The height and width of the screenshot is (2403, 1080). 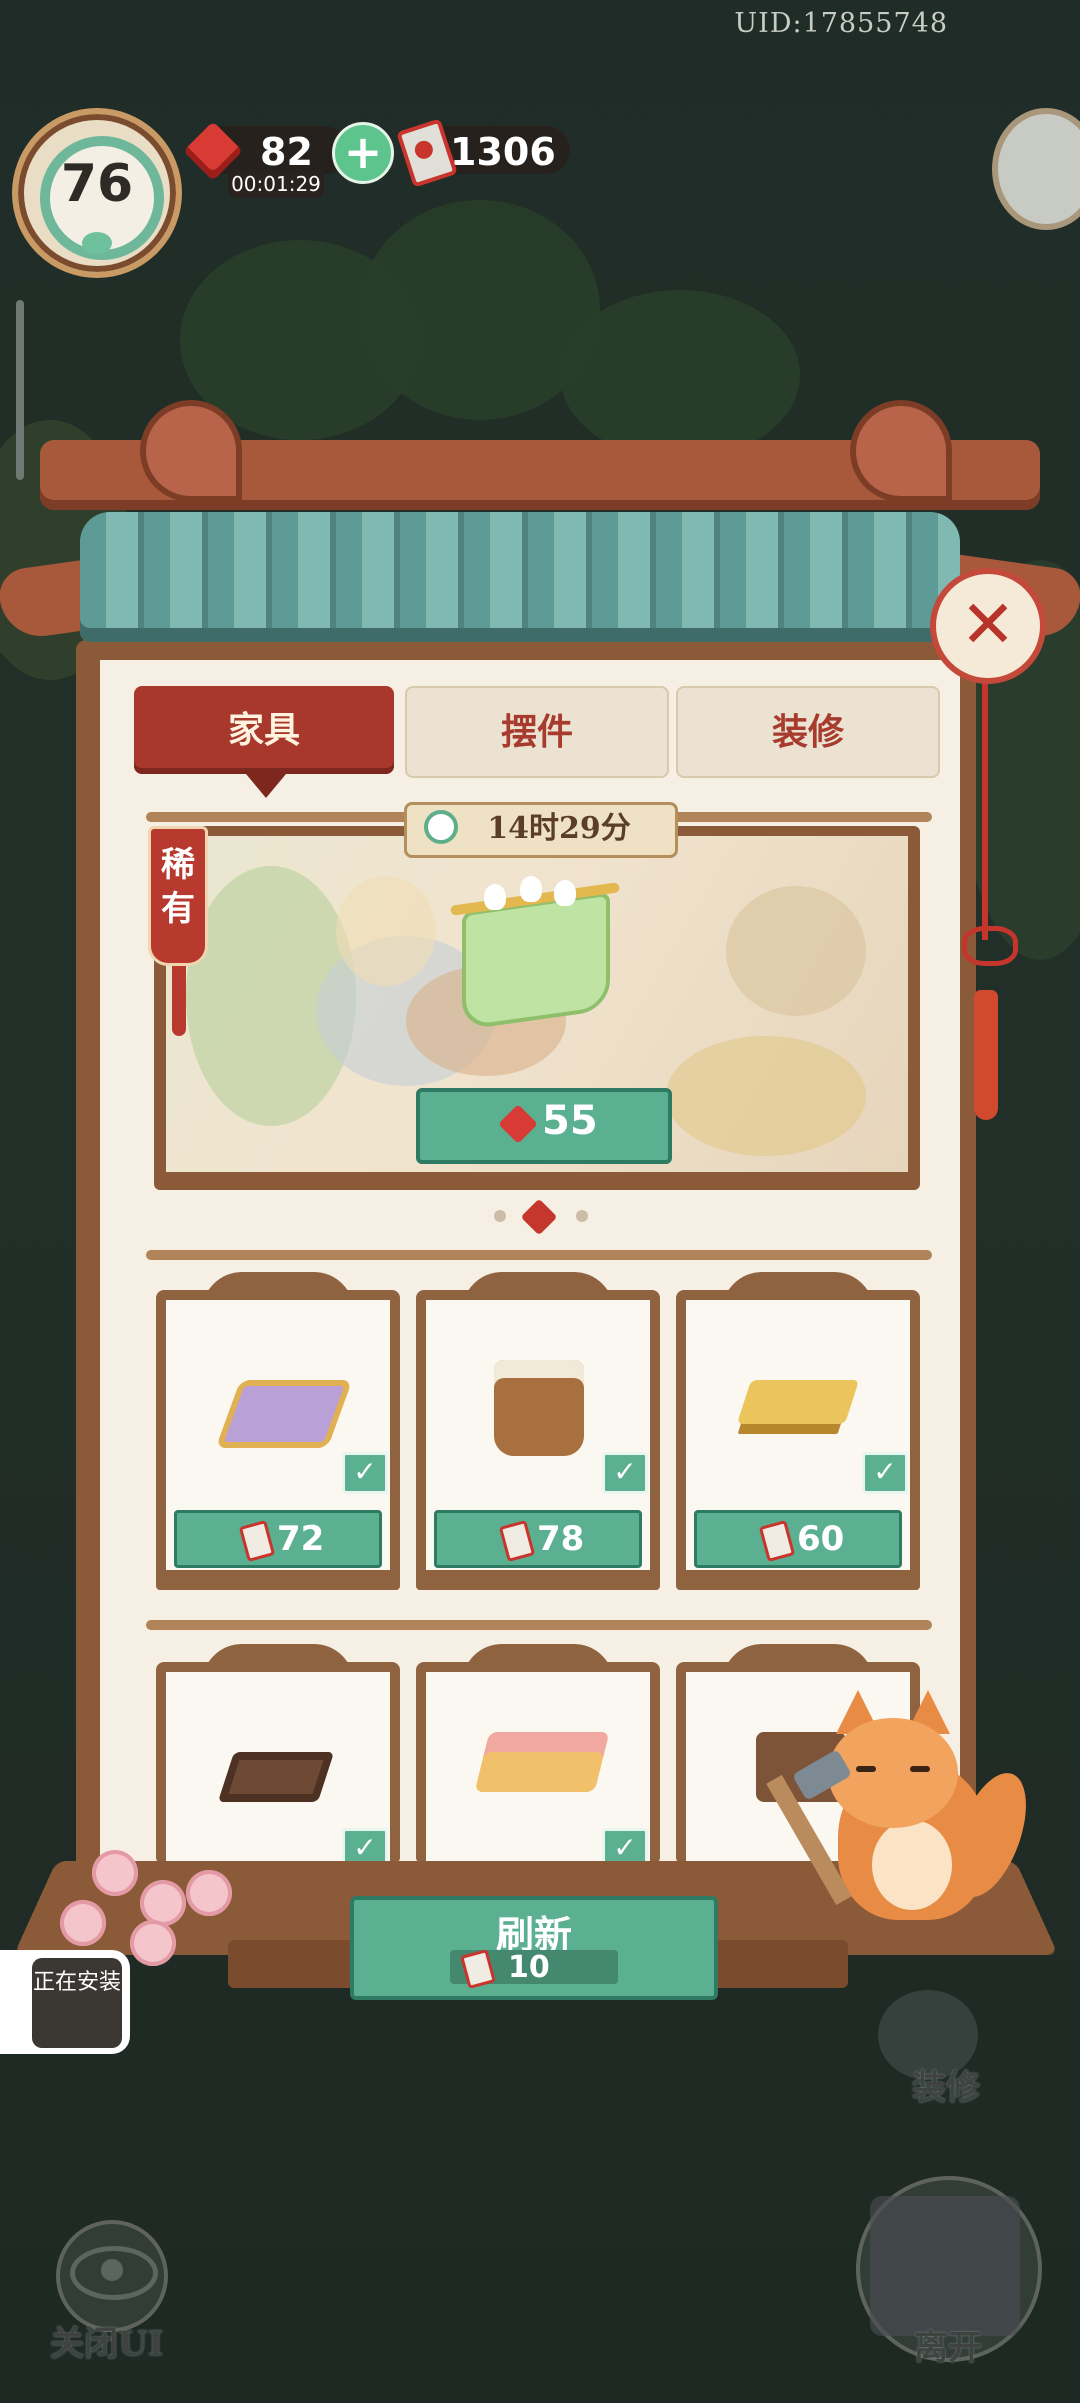 What do you see at coordinates (97, 243) in the screenshot?
I see `leaf-icon` at bounding box center [97, 243].